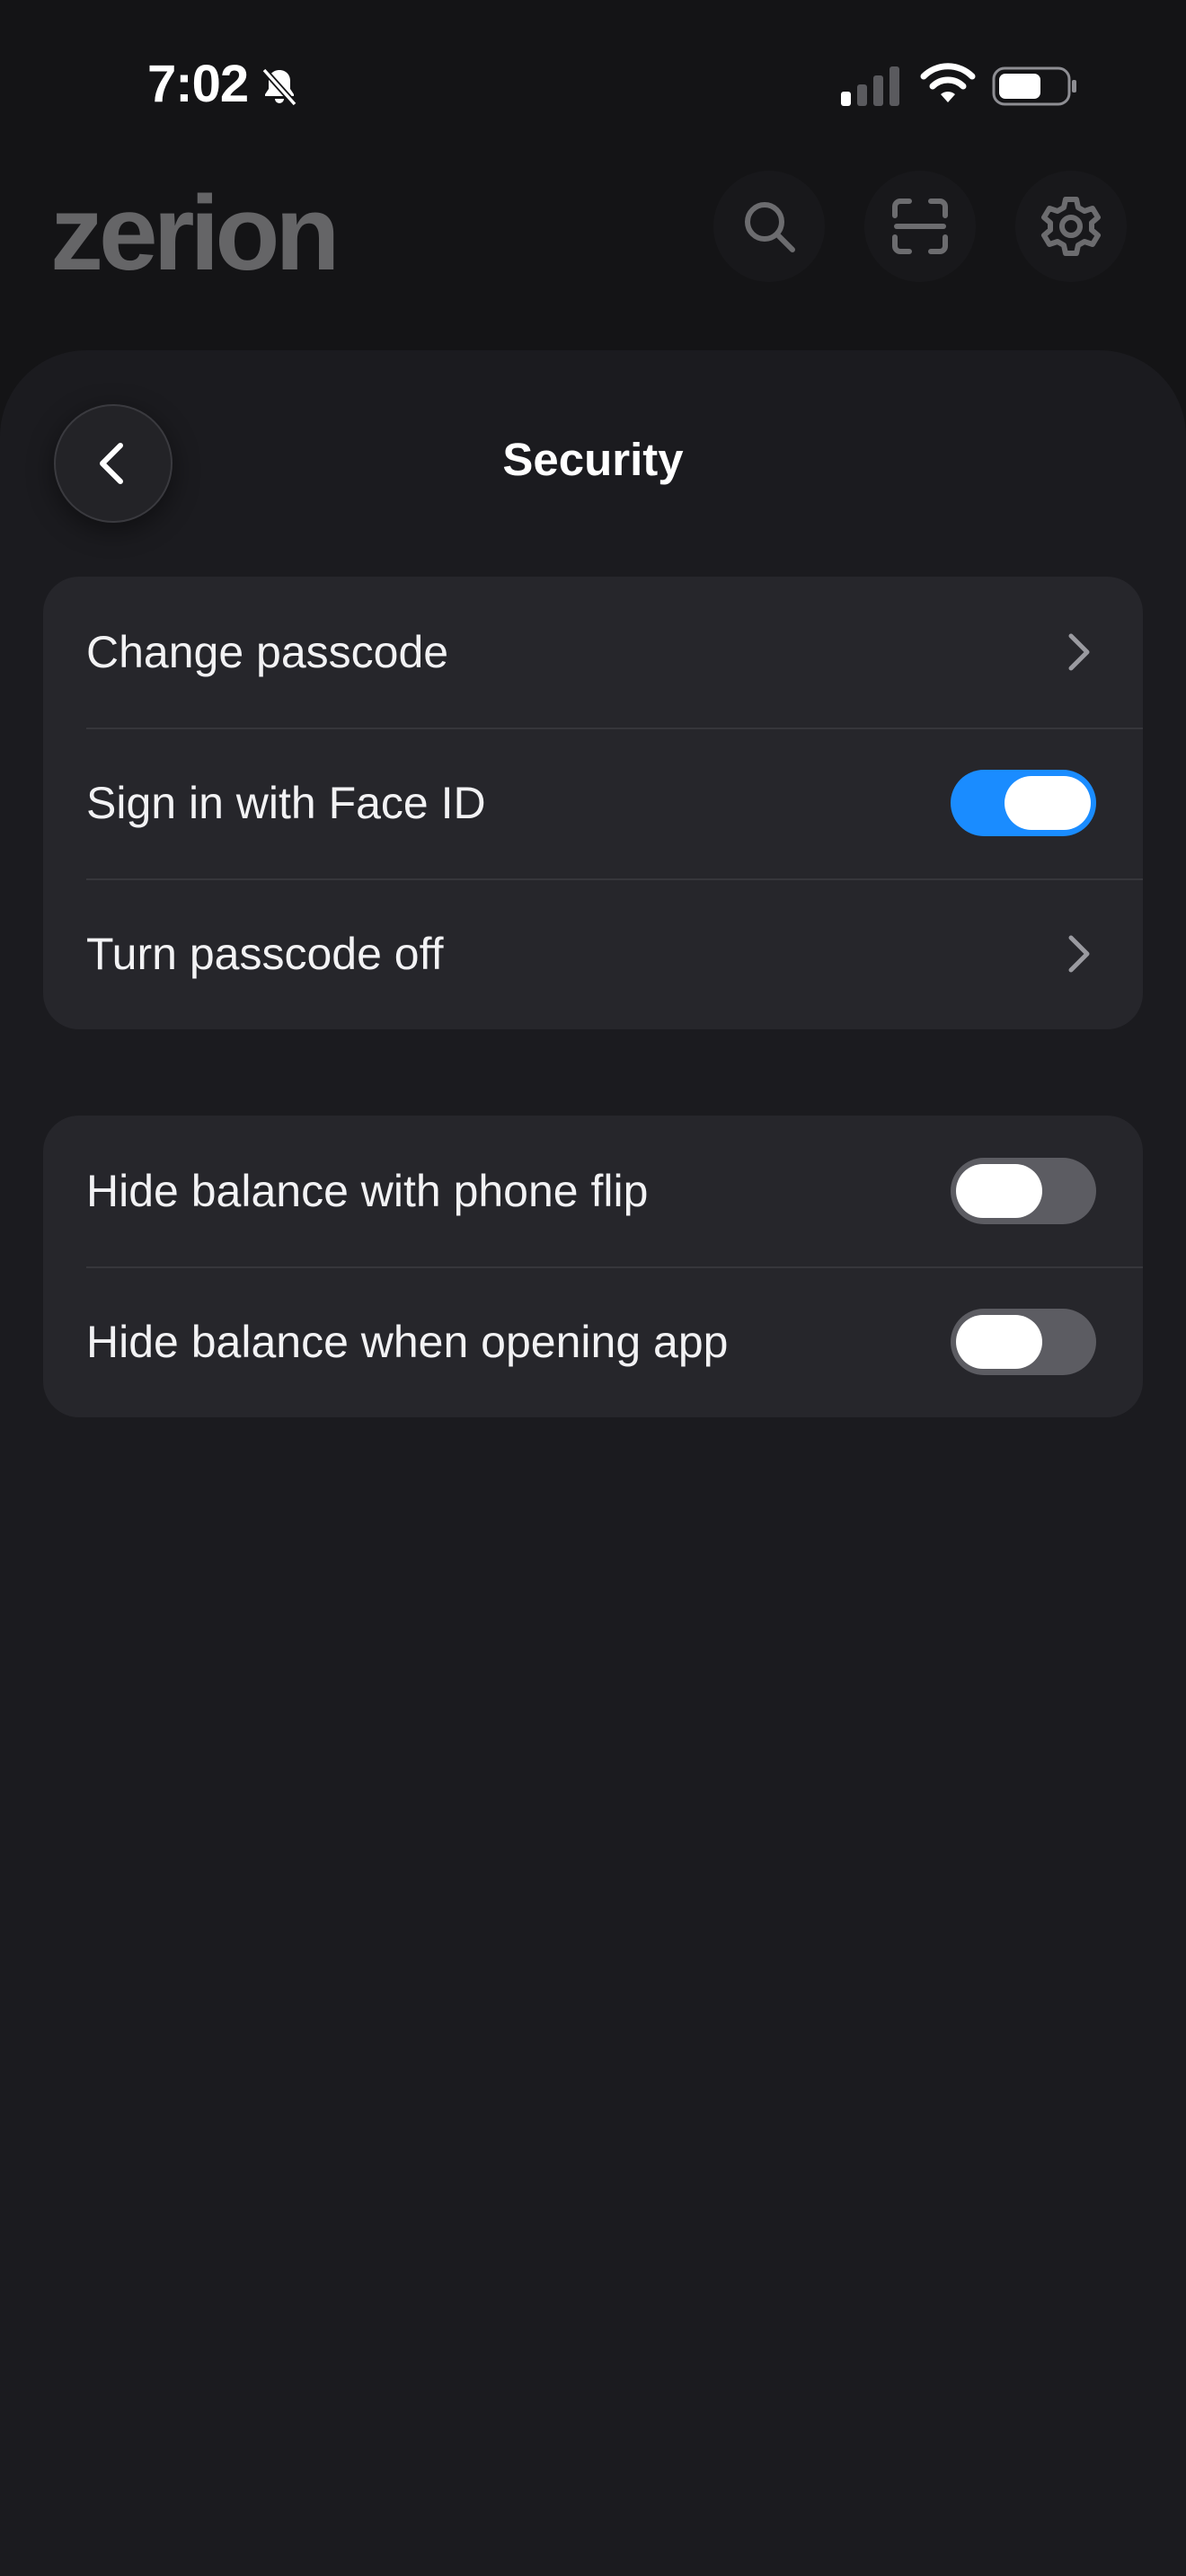 Image resolution: width=1186 pixels, height=2576 pixels. Describe the element at coordinates (870, 86) in the screenshot. I see `signal-icon` at that location.